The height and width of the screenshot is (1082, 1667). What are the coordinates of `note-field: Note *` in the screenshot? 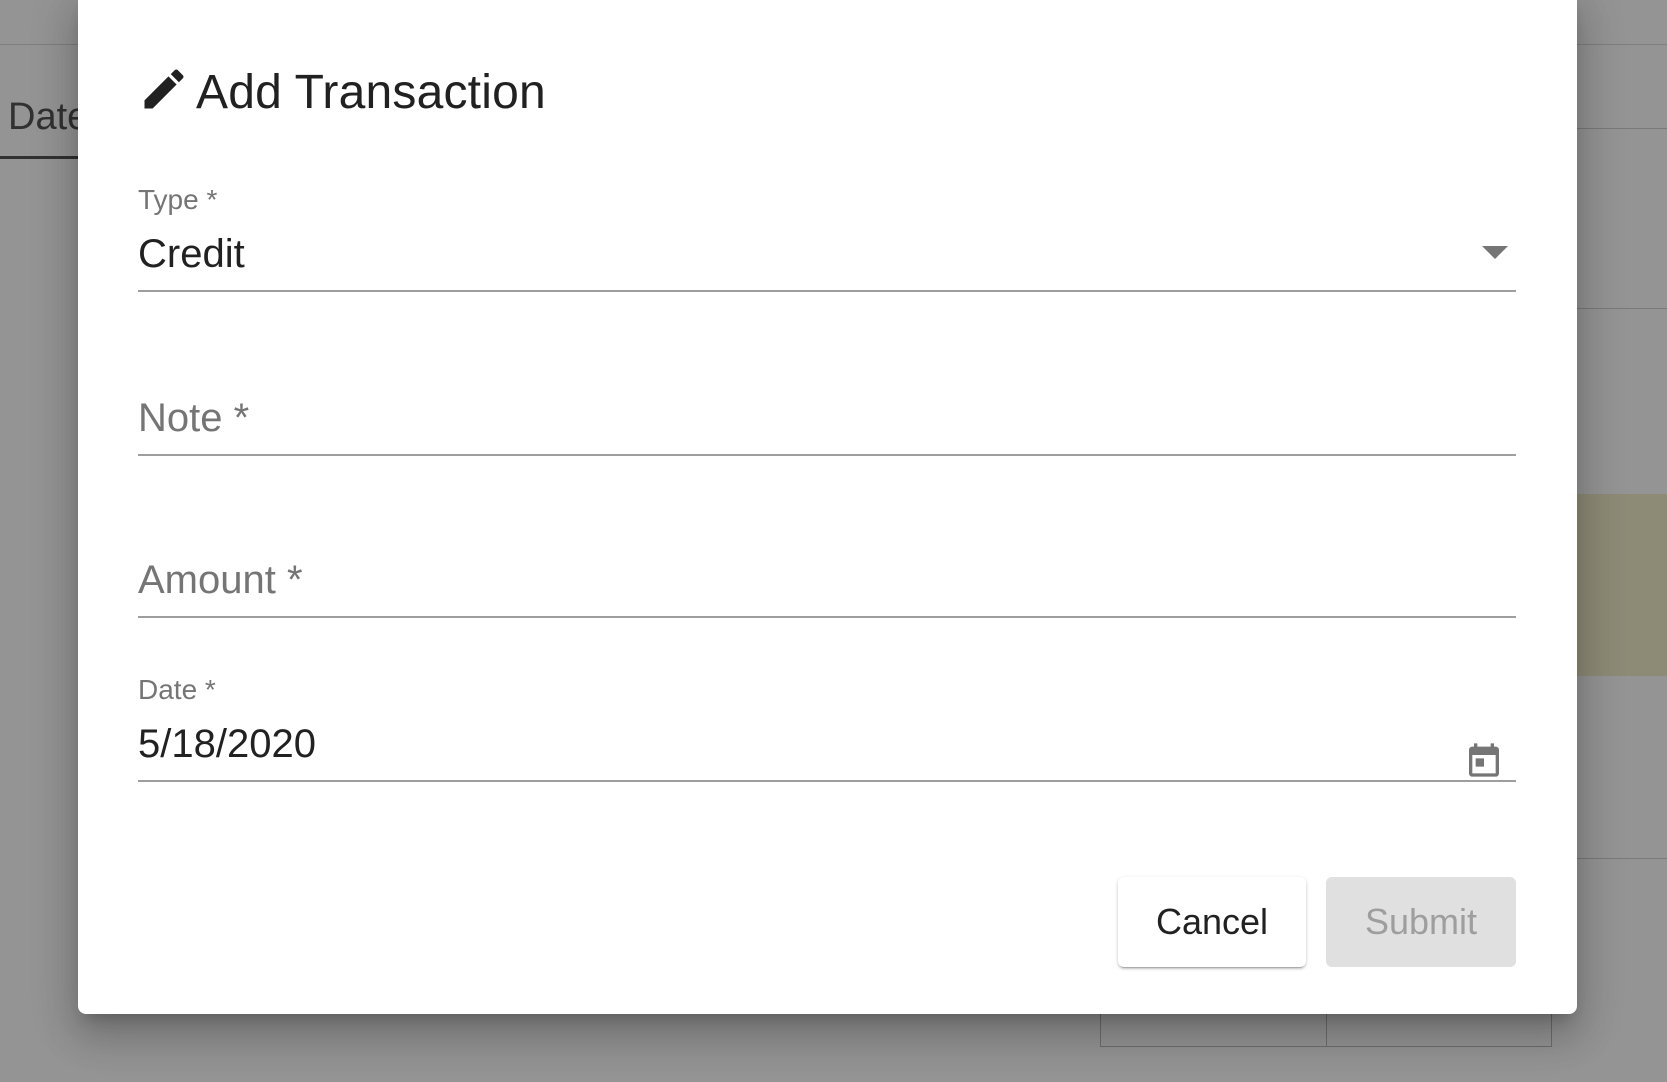 It's located at (827, 400).